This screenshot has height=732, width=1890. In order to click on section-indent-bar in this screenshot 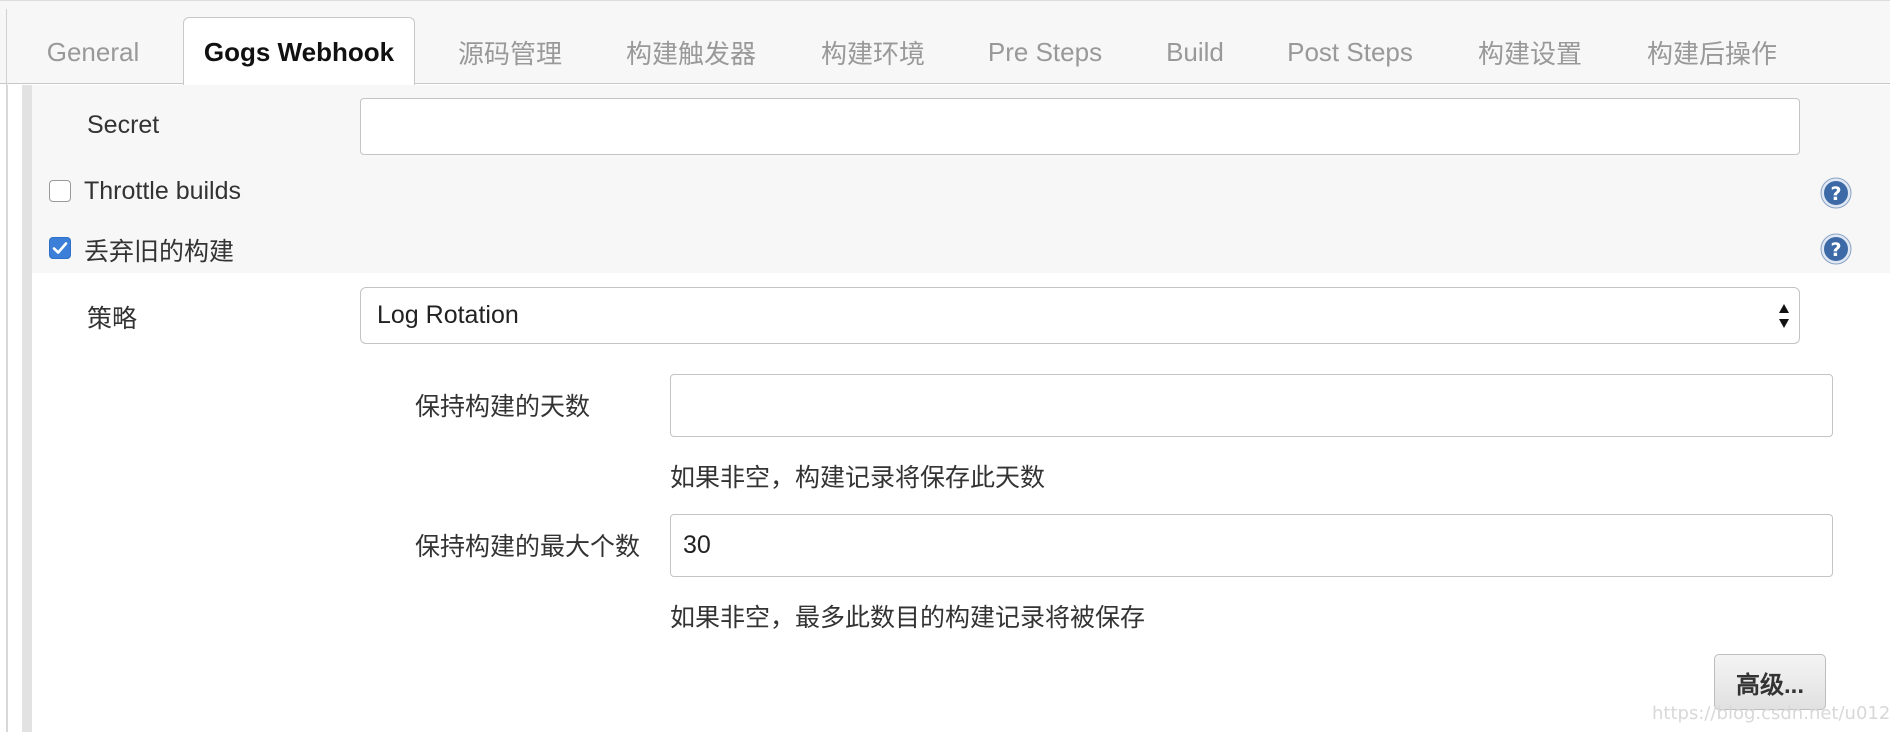, I will do `click(27, 408)`.